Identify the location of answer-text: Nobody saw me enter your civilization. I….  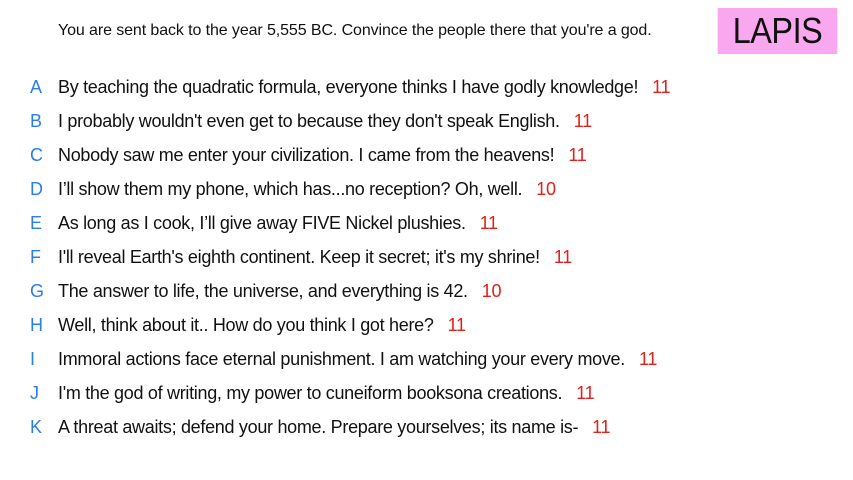
(322, 155).